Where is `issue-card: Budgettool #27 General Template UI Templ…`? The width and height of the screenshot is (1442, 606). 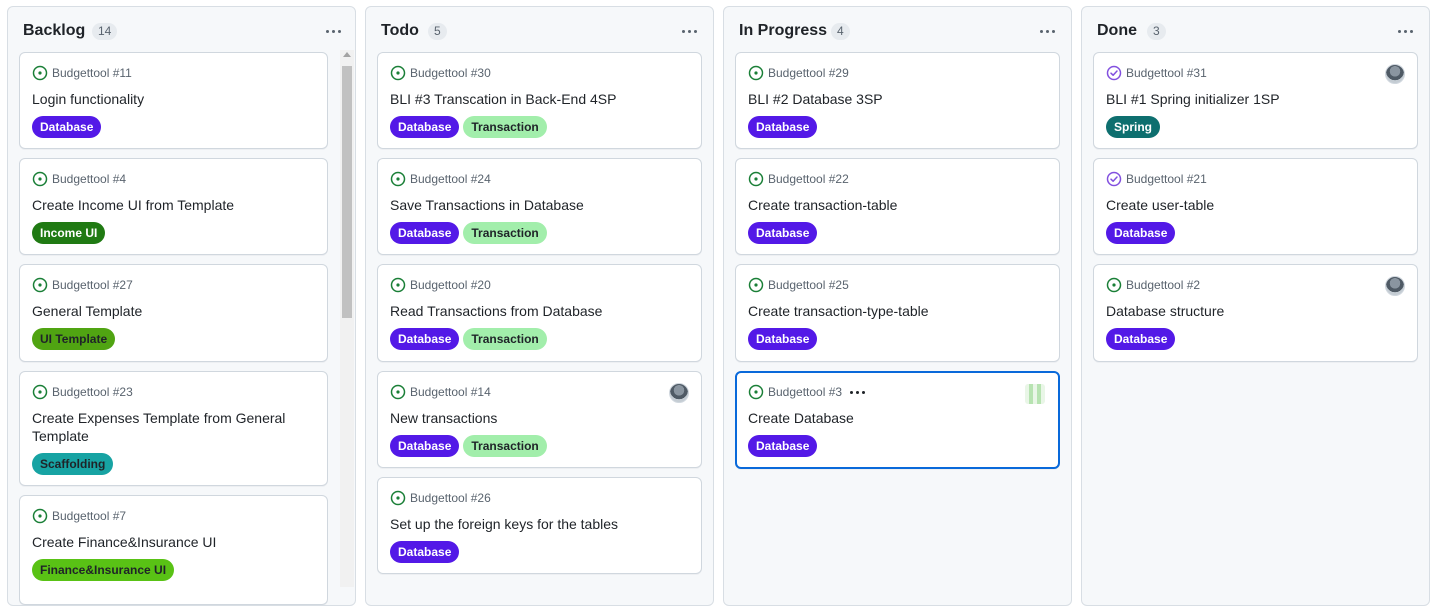 issue-card: Budgettool #27 General Template UI Templ… is located at coordinates (173, 313).